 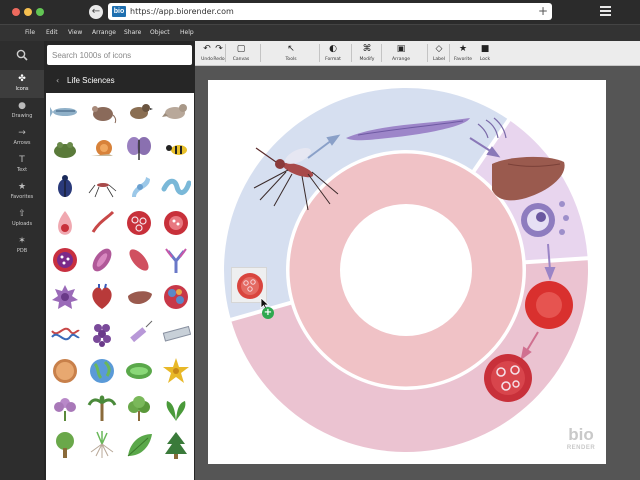 What do you see at coordinates (64, 370) in the screenshot?
I see `icon-tile-cookie-cell` at bounding box center [64, 370].